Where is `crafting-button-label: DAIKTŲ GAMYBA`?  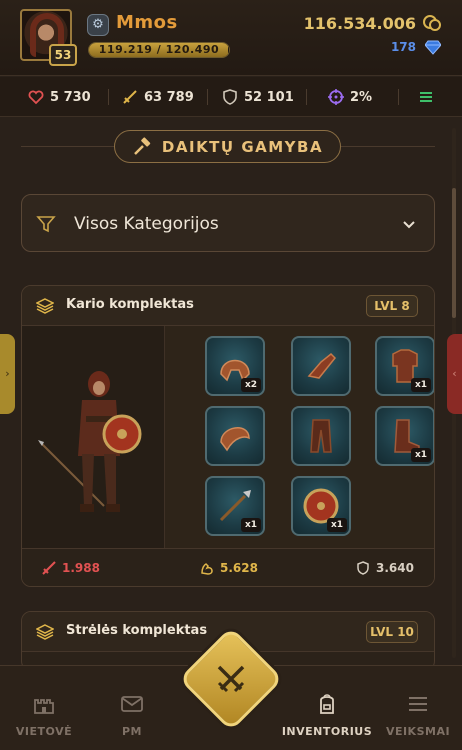
crafting-button-label: DAIKTŲ GAMYBA is located at coordinates (242, 146).